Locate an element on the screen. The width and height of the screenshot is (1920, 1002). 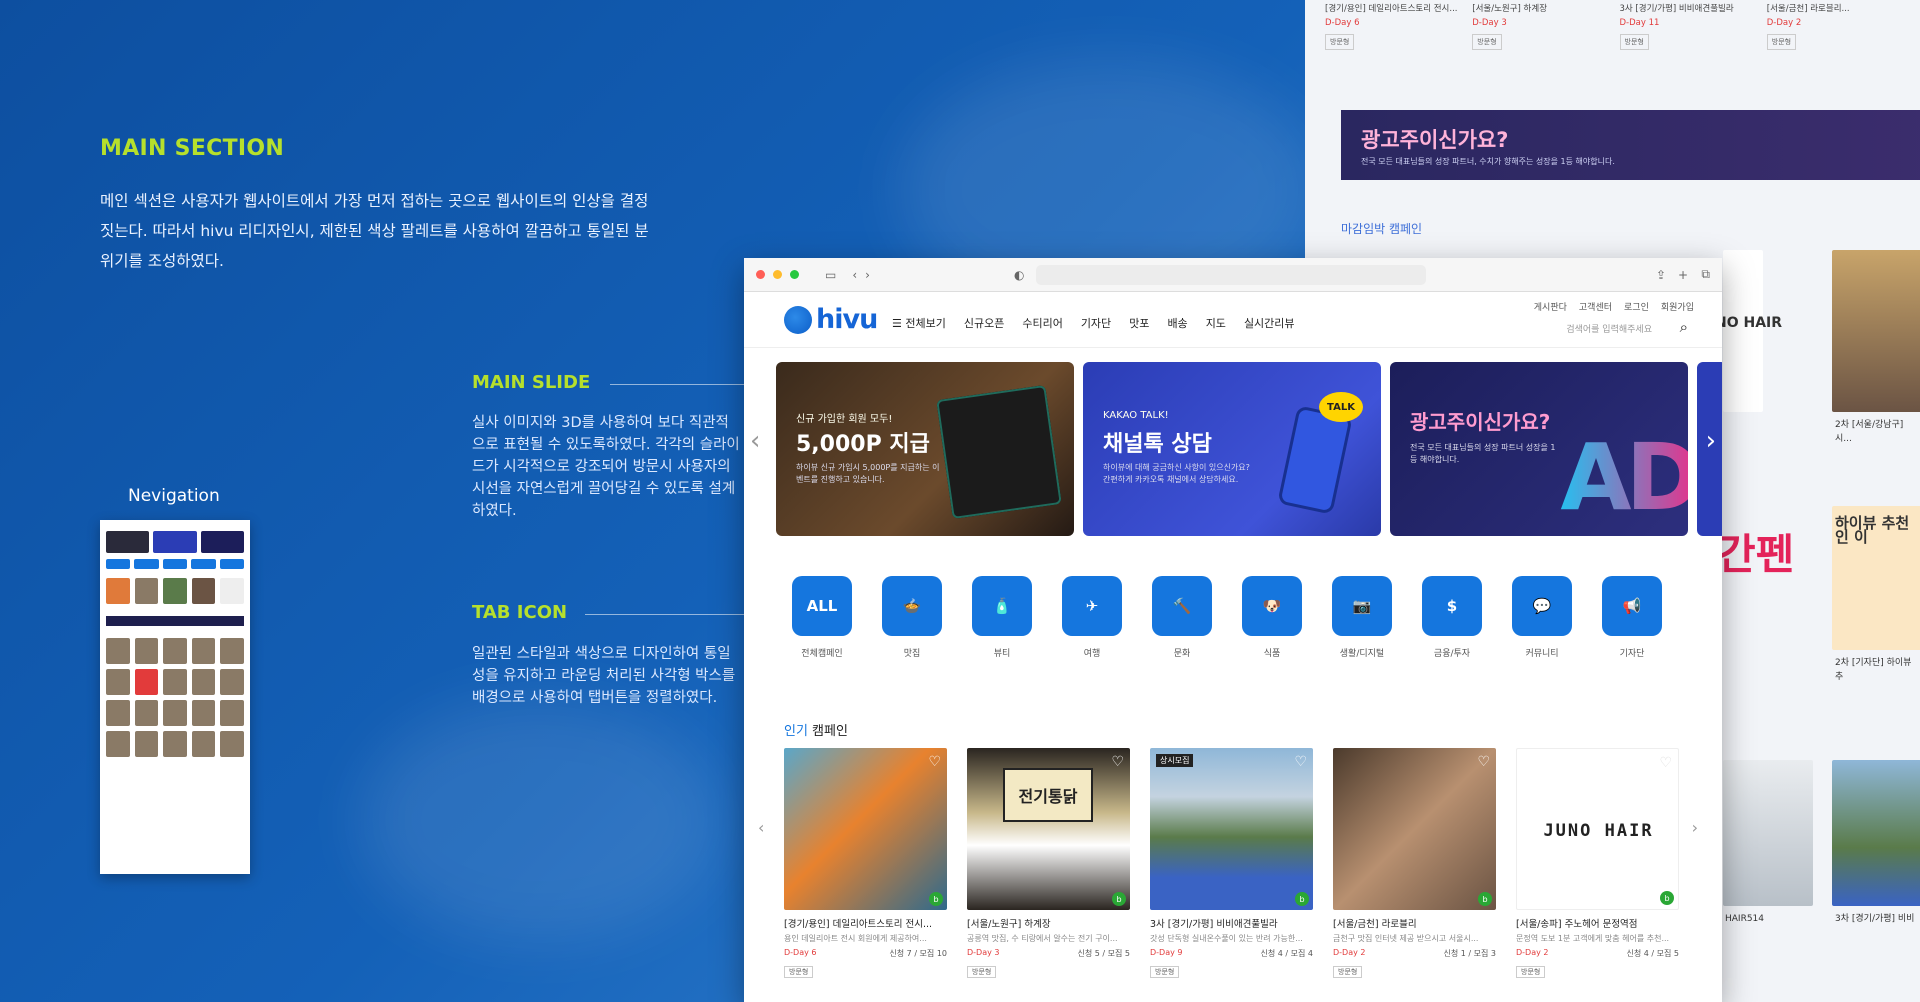
tab-icon-title: TAB ICON is located at coordinates (520, 612).